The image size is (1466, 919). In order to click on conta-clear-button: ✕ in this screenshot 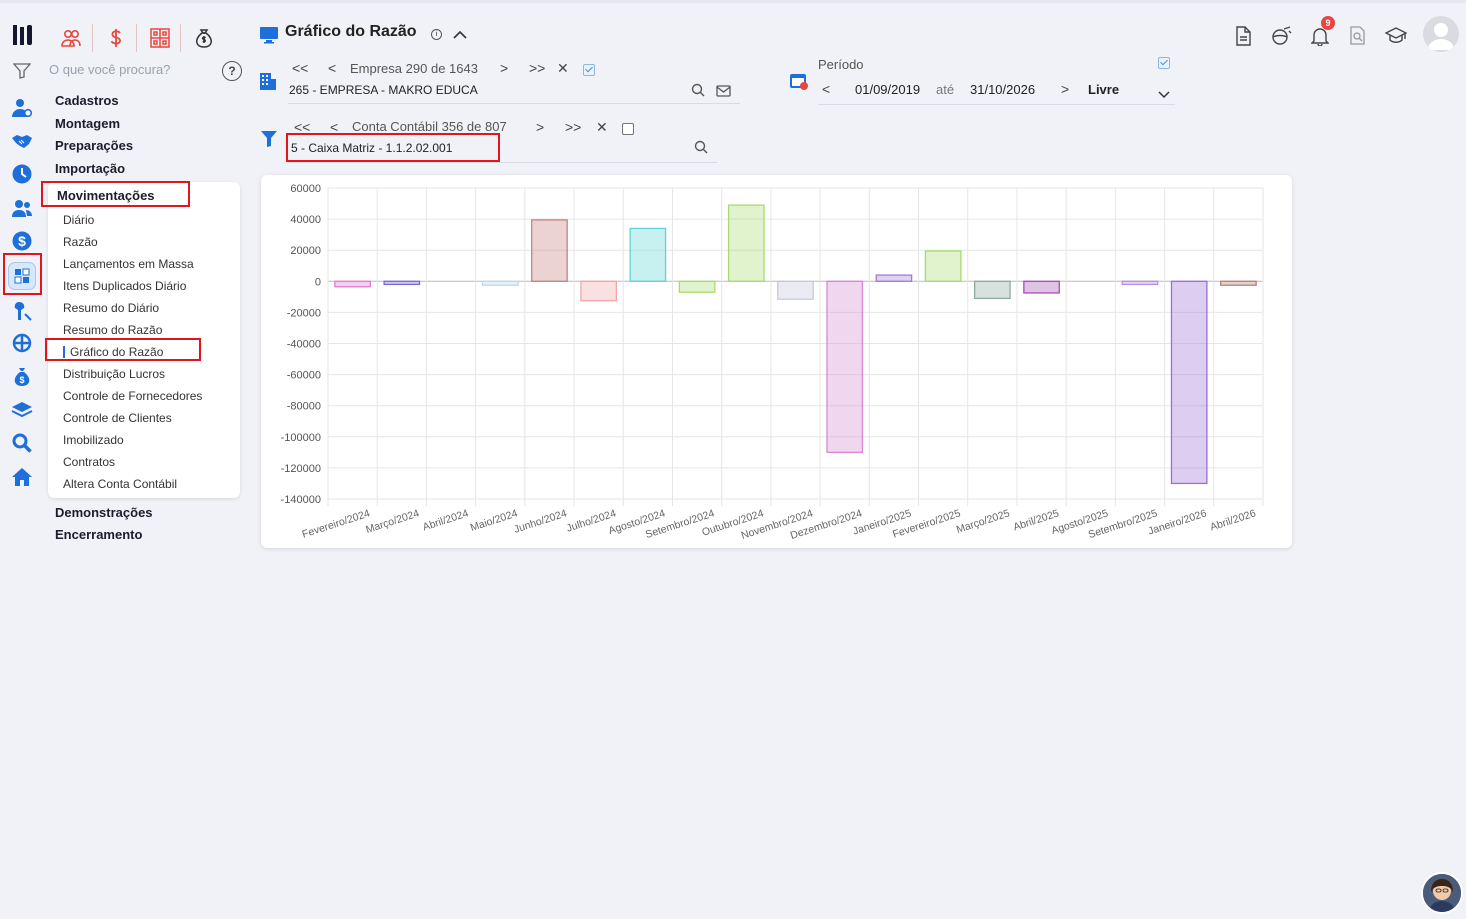, I will do `click(602, 127)`.